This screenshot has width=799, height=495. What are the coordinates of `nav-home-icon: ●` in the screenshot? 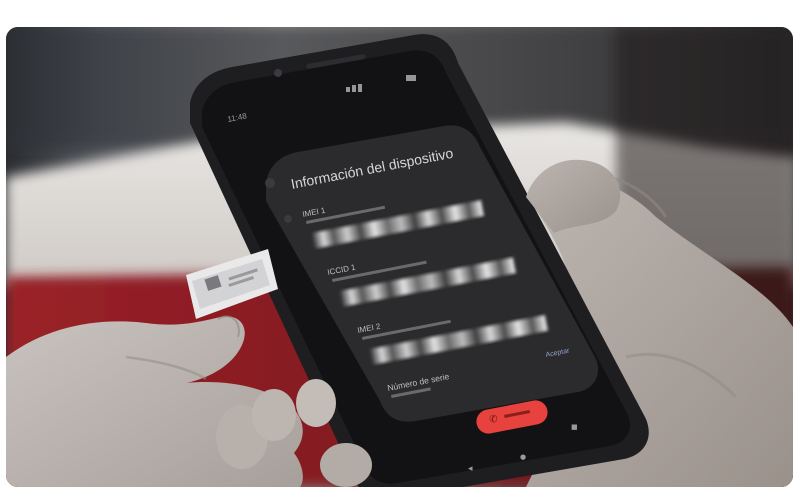 It's located at (523, 457).